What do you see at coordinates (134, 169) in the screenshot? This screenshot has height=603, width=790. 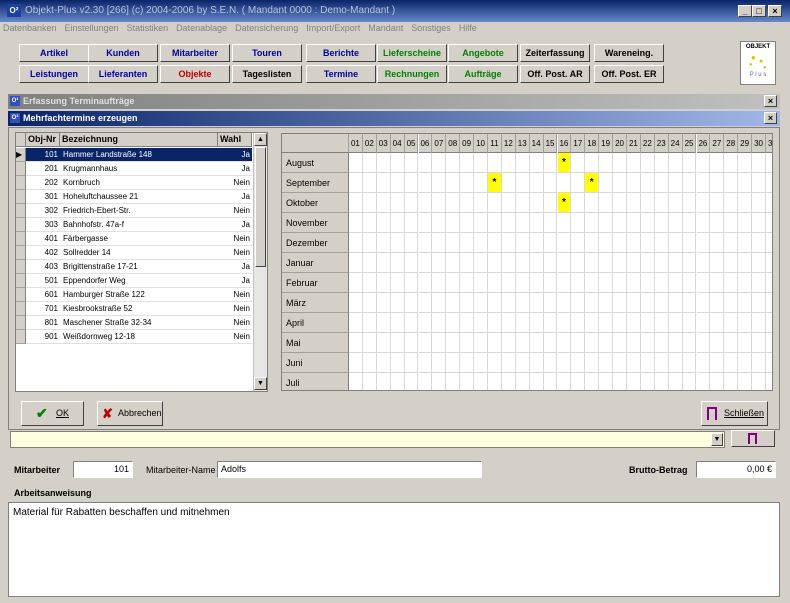 I see `table-row: 201 Krugmannhaus Ja` at bounding box center [134, 169].